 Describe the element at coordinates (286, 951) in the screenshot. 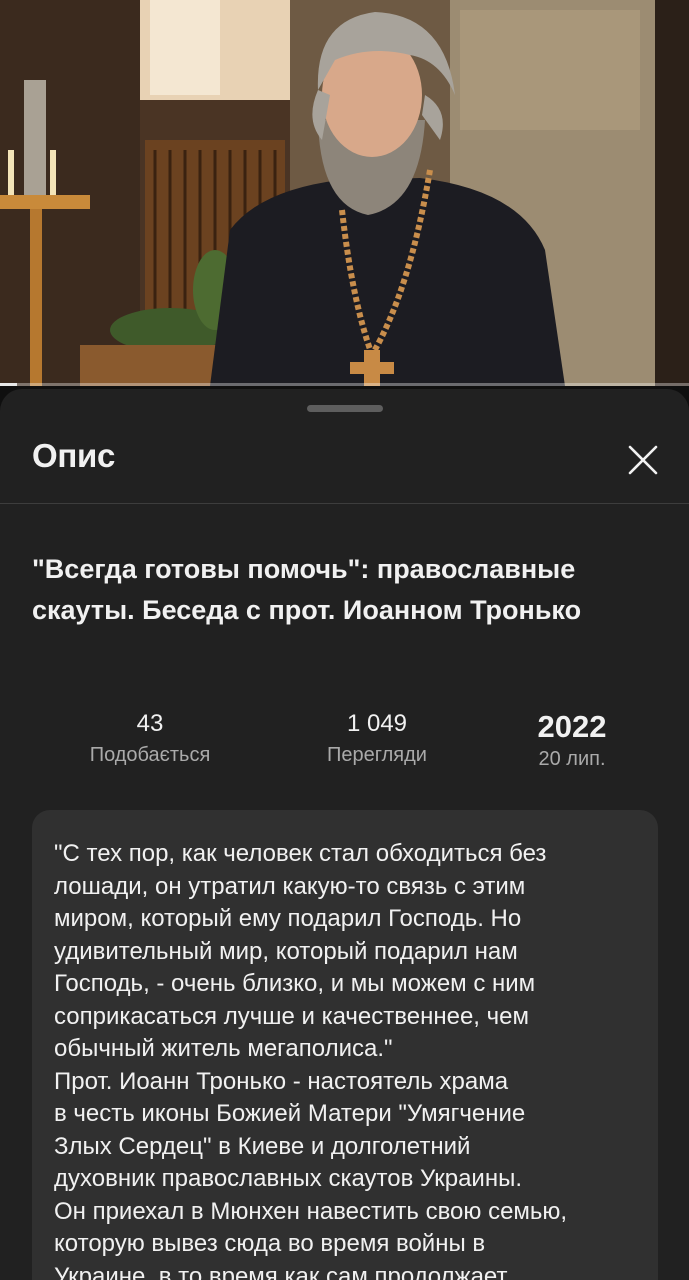

I see `description-line: удивительный мир, который подарил нам` at that location.